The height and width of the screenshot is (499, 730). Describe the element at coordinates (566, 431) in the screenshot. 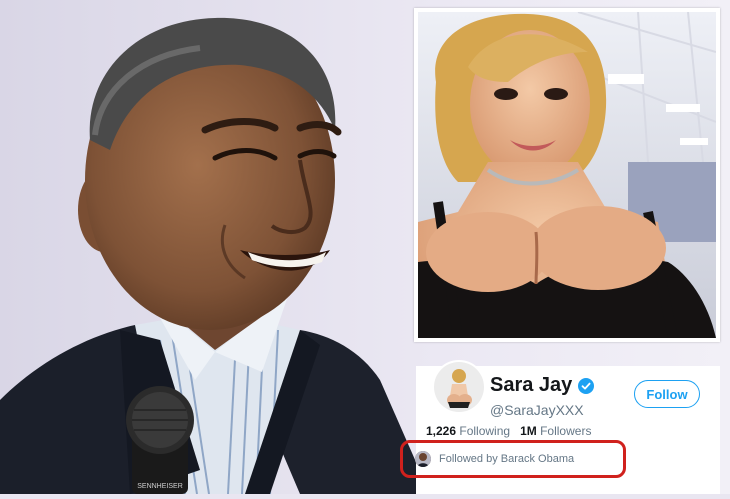

I see `followers-label: Followers` at that location.